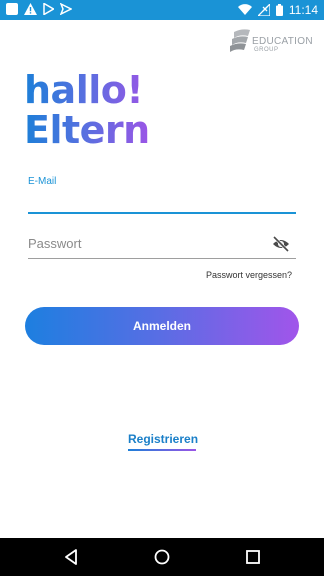 Image resolution: width=324 pixels, height=576 pixels. I want to click on forgot-password-link: Passwort vergessen?, so click(249, 275).